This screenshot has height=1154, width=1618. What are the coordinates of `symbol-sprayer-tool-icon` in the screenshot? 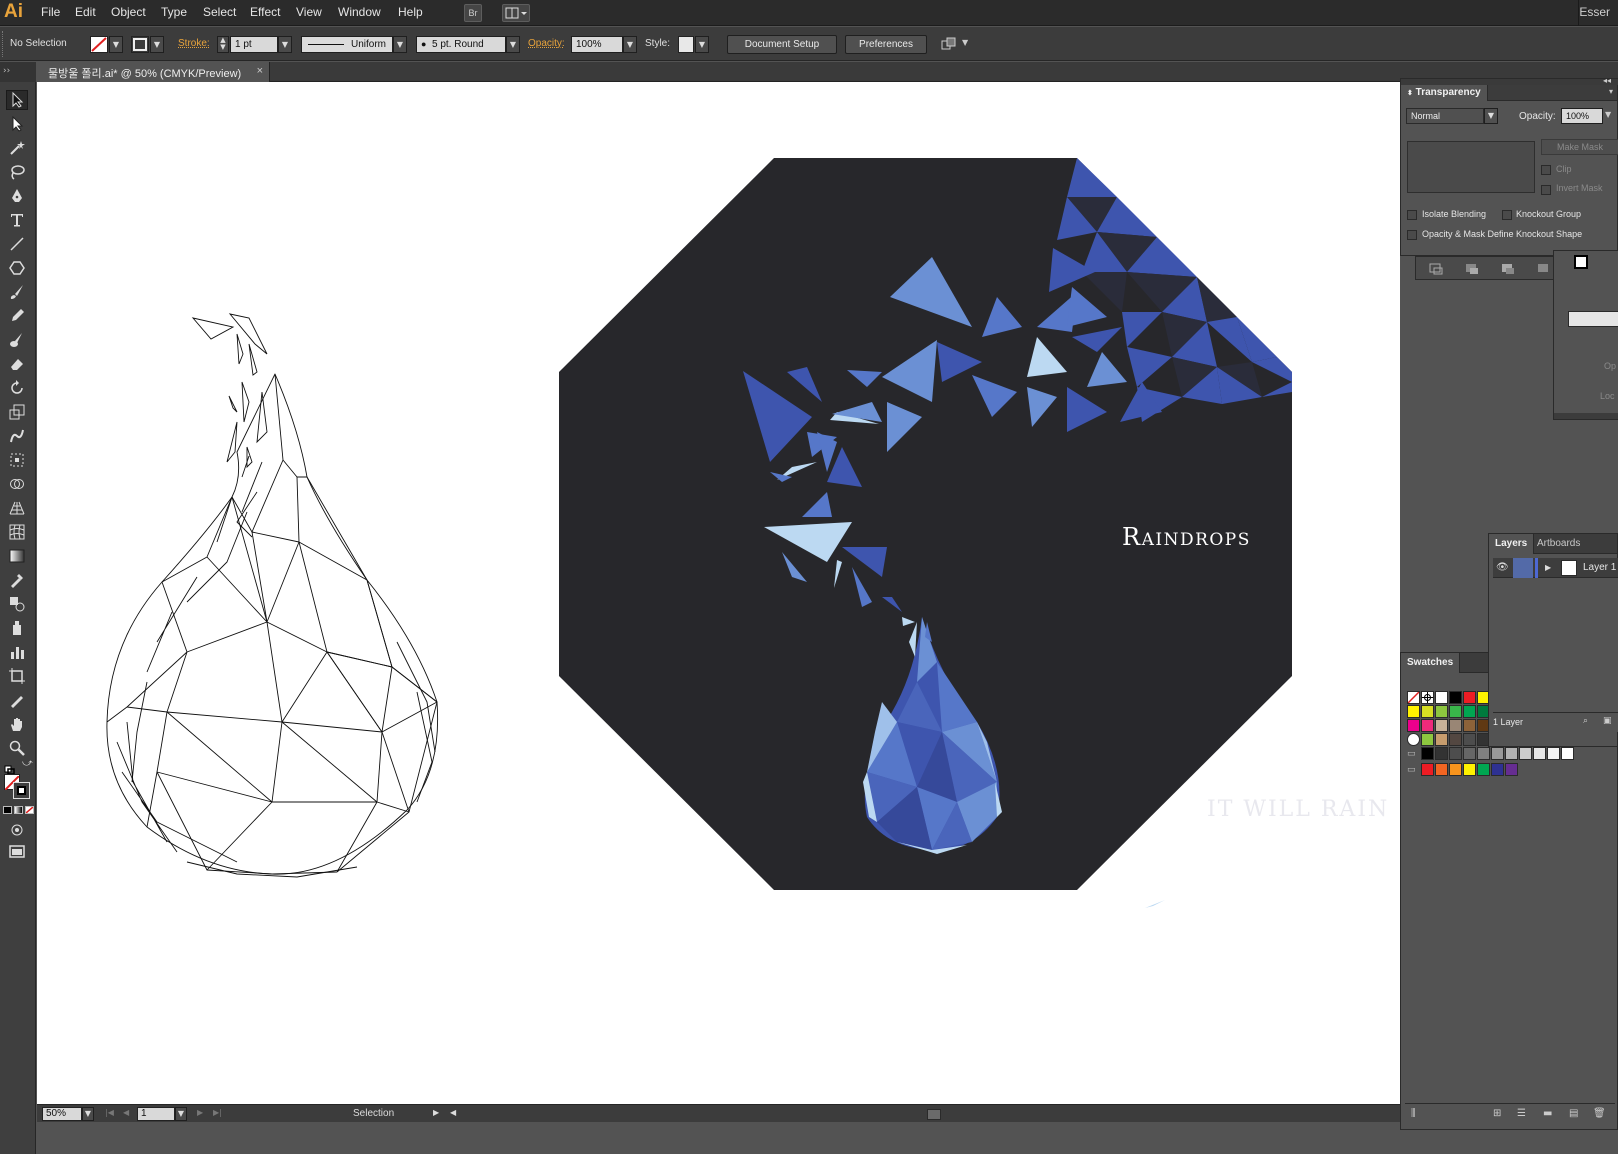 It's located at (17, 628).